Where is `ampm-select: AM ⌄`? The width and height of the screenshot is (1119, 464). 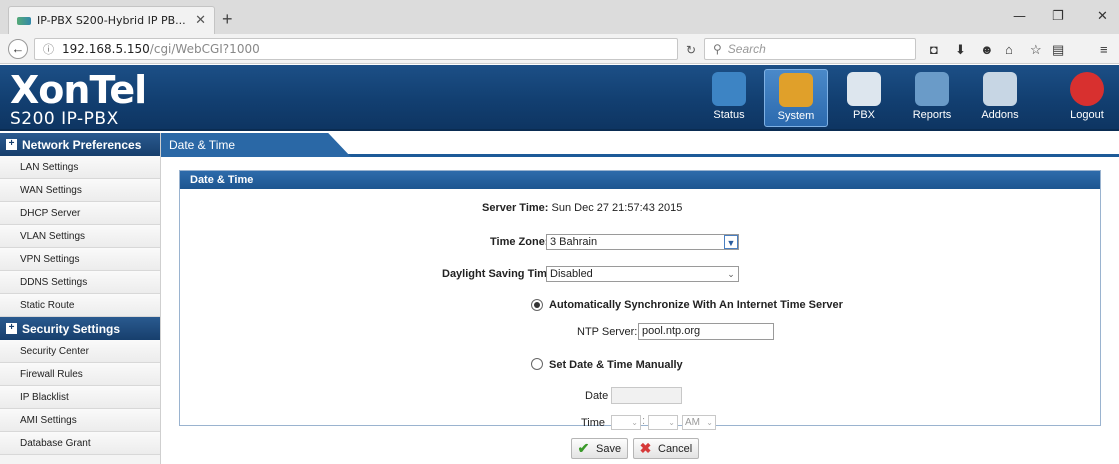
ampm-select: AM ⌄ is located at coordinates (699, 422).